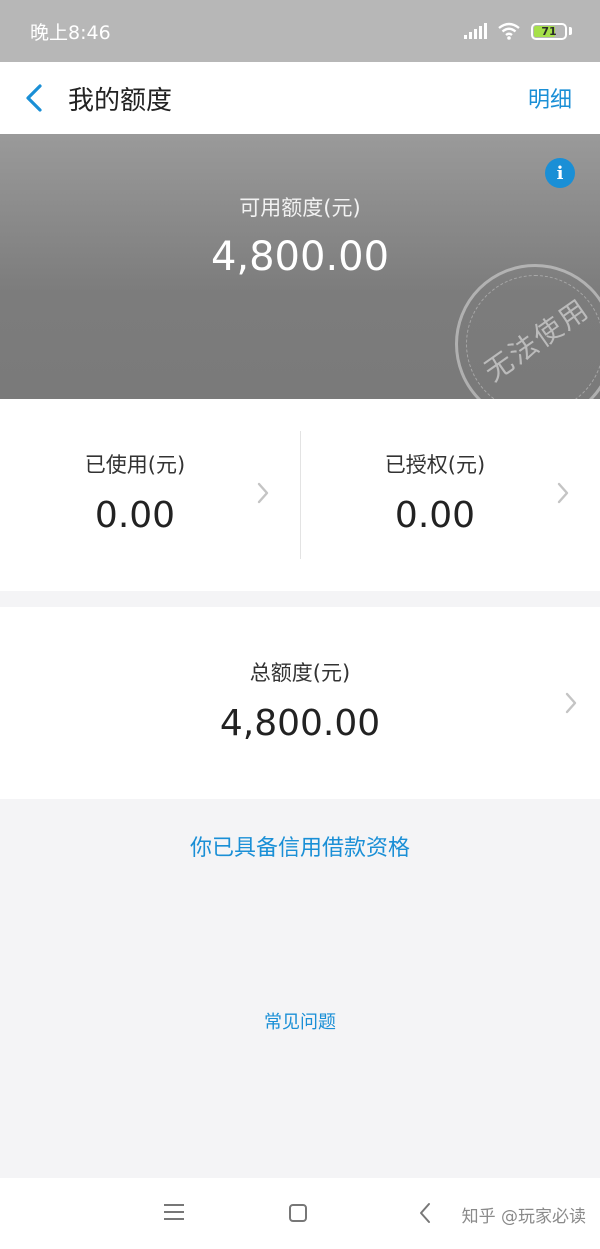  Describe the element at coordinates (300, 208) in the screenshot. I see `available-credit-label: 可用额度(元)` at that location.